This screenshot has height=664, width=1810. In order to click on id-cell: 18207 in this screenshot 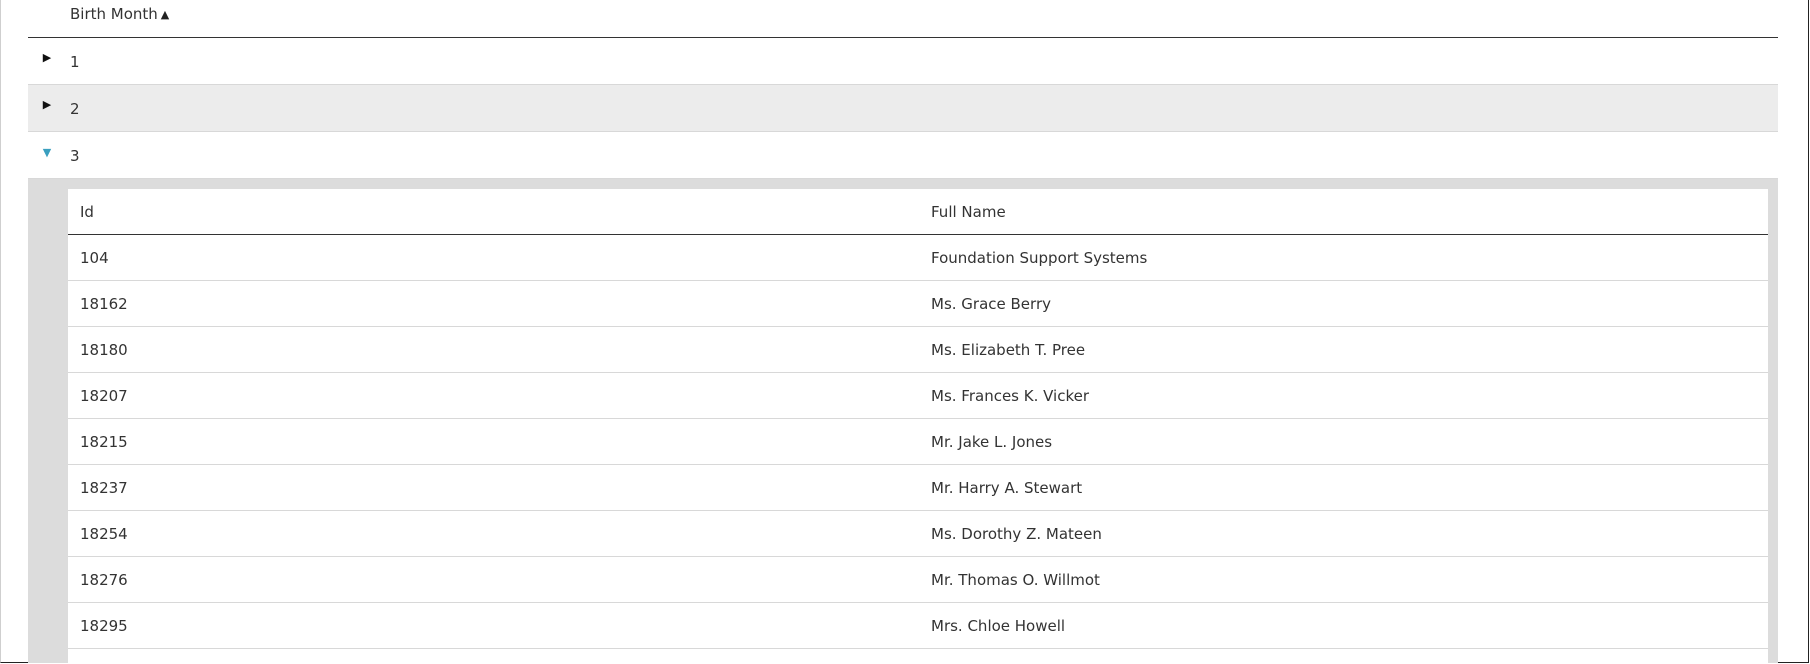, I will do `click(104, 396)`.